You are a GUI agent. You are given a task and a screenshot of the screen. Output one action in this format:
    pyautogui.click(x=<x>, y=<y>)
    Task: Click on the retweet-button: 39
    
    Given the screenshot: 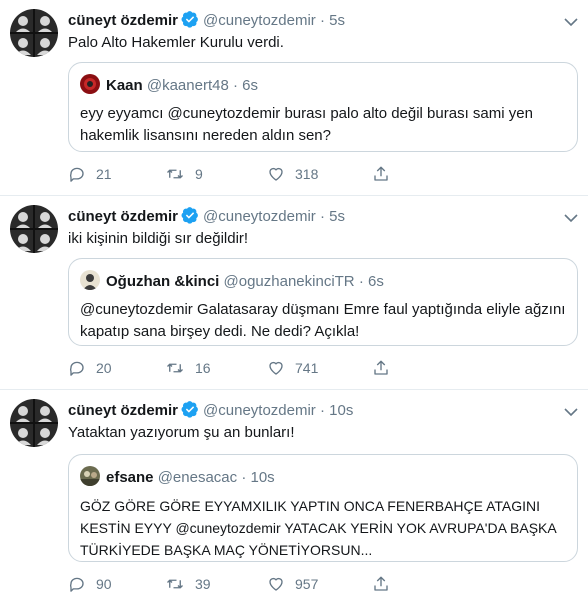 What is the action you would take?
    pyautogui.click(x=188, y=584)
    